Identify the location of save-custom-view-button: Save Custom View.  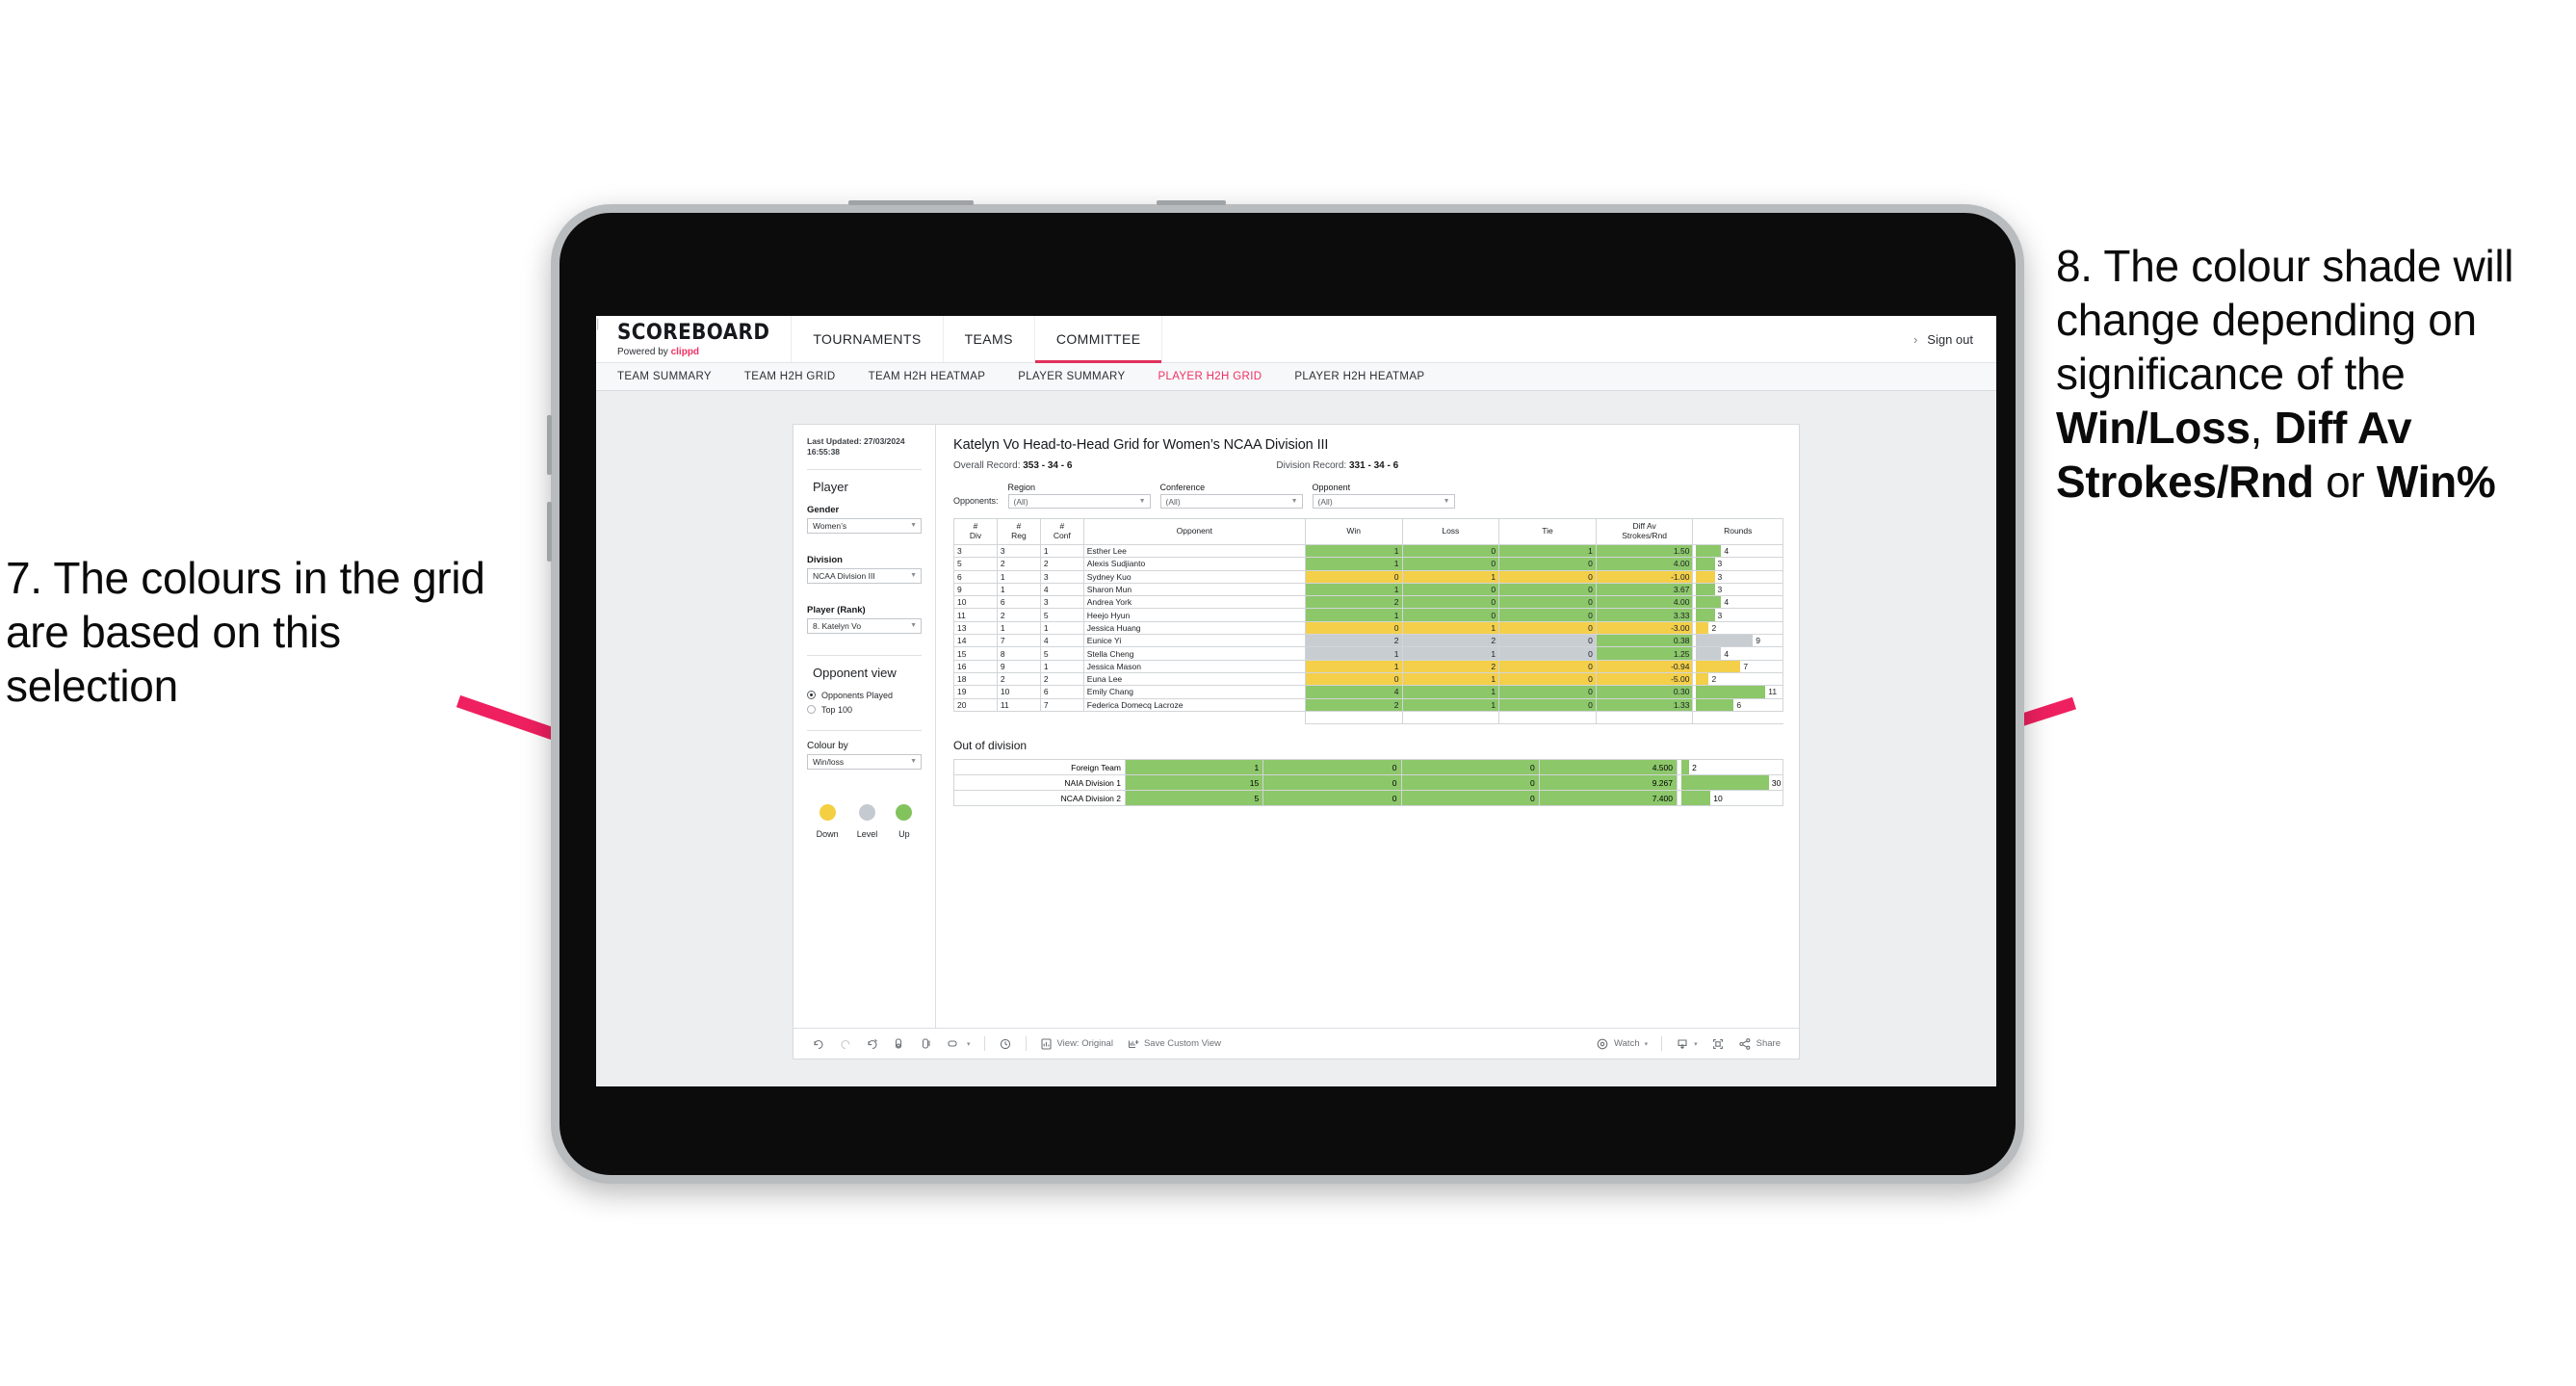
(1174, 1044).